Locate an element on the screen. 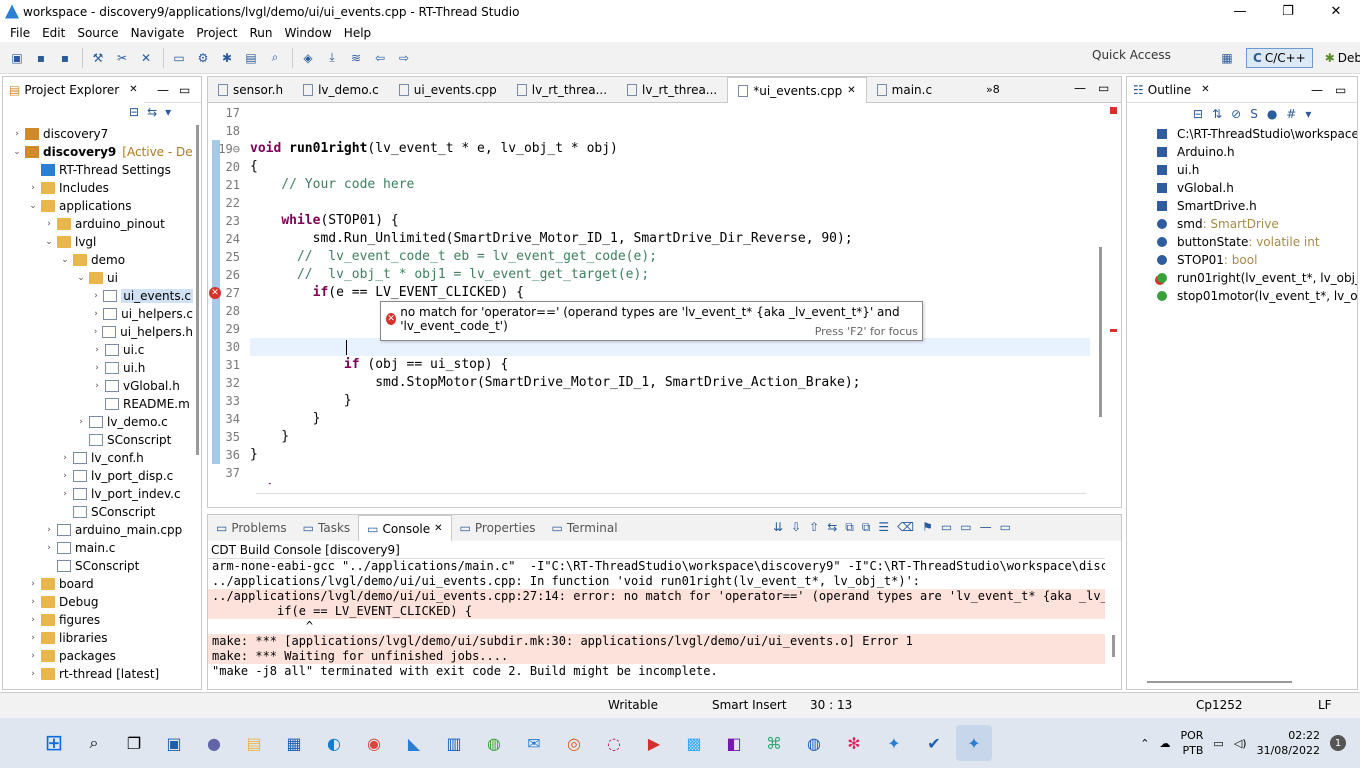  save-icon: ▪ is located at coordinates (41, 58).